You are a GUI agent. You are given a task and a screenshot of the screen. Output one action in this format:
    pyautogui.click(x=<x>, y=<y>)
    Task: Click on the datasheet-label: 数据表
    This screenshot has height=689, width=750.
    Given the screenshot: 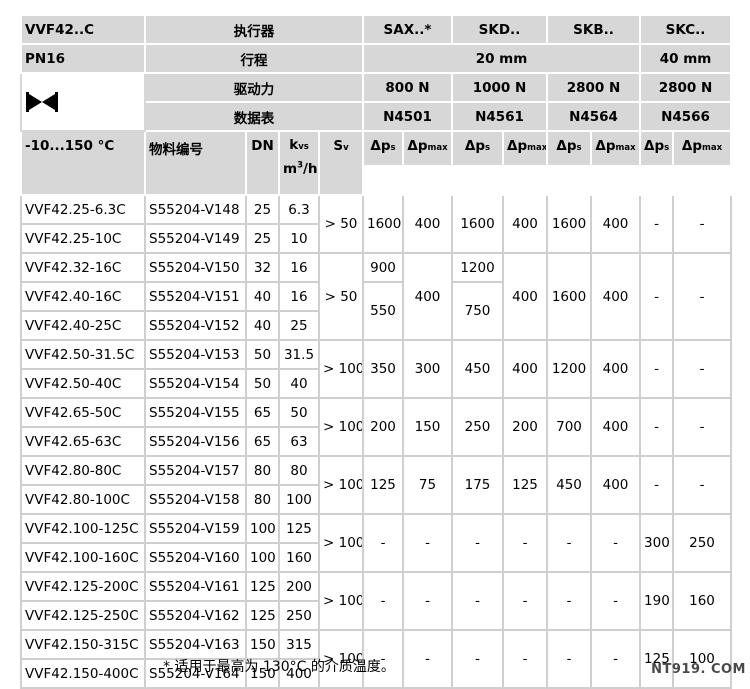 What is the action you would take?
    pyautogui.click(x=254, y=116)
    